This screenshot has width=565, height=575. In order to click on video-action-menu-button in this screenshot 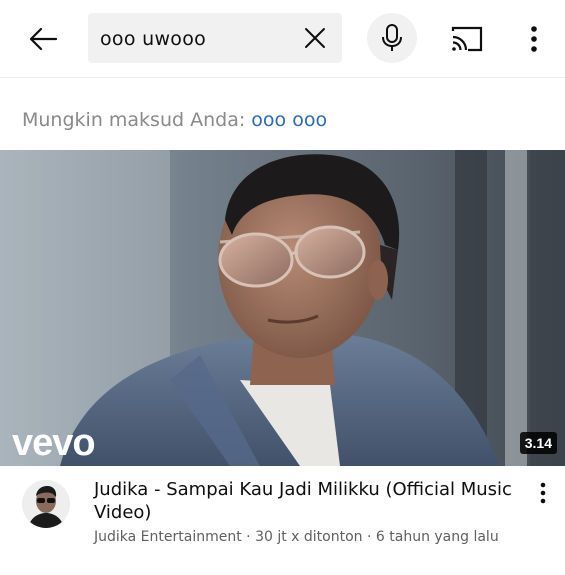, I will do `click(543, 493)`.